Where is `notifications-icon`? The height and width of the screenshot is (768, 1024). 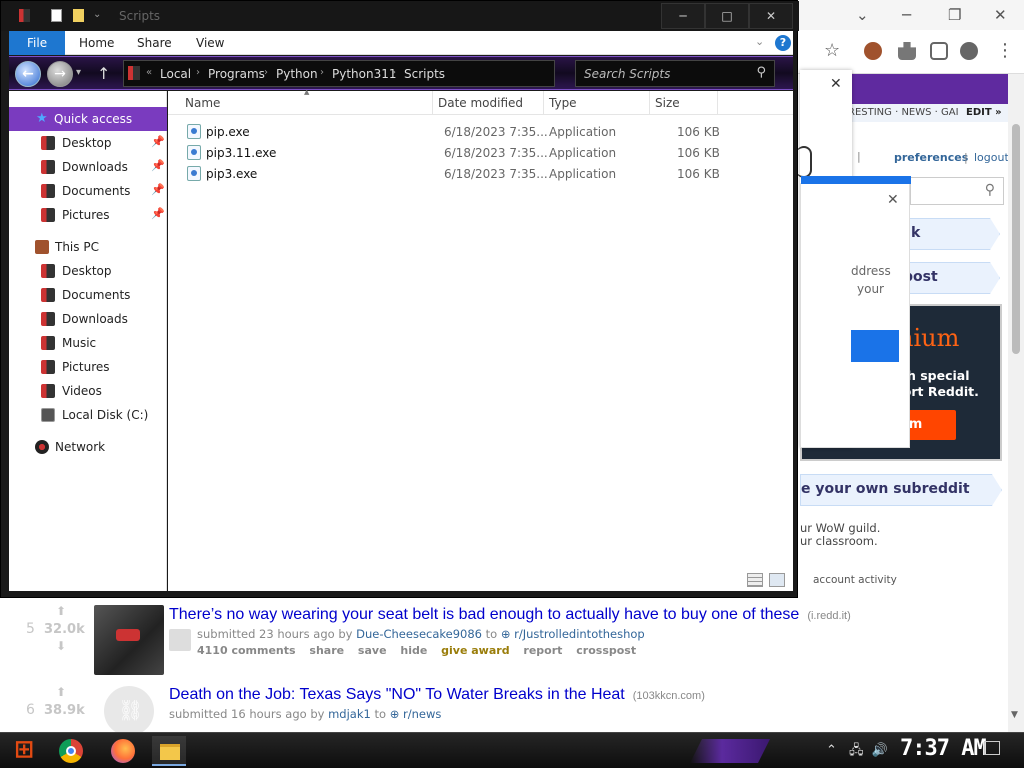
notifications-icon is located at coordinates (992, 748).